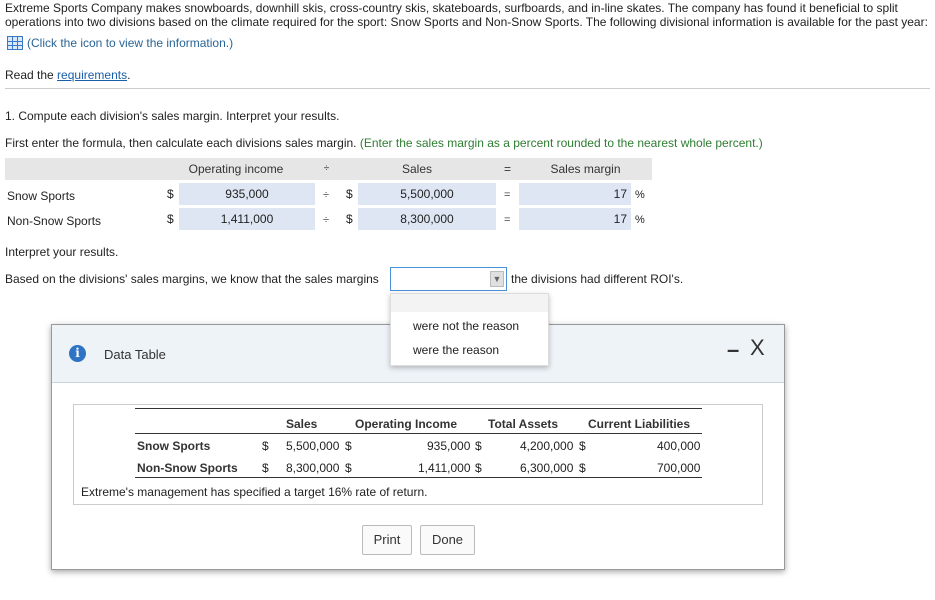 The height and width of the screenshot is (600, 935). Describe the element at coordinates (135, 354) in the screenshot. I see `dialog-title: Data Table` at that location.